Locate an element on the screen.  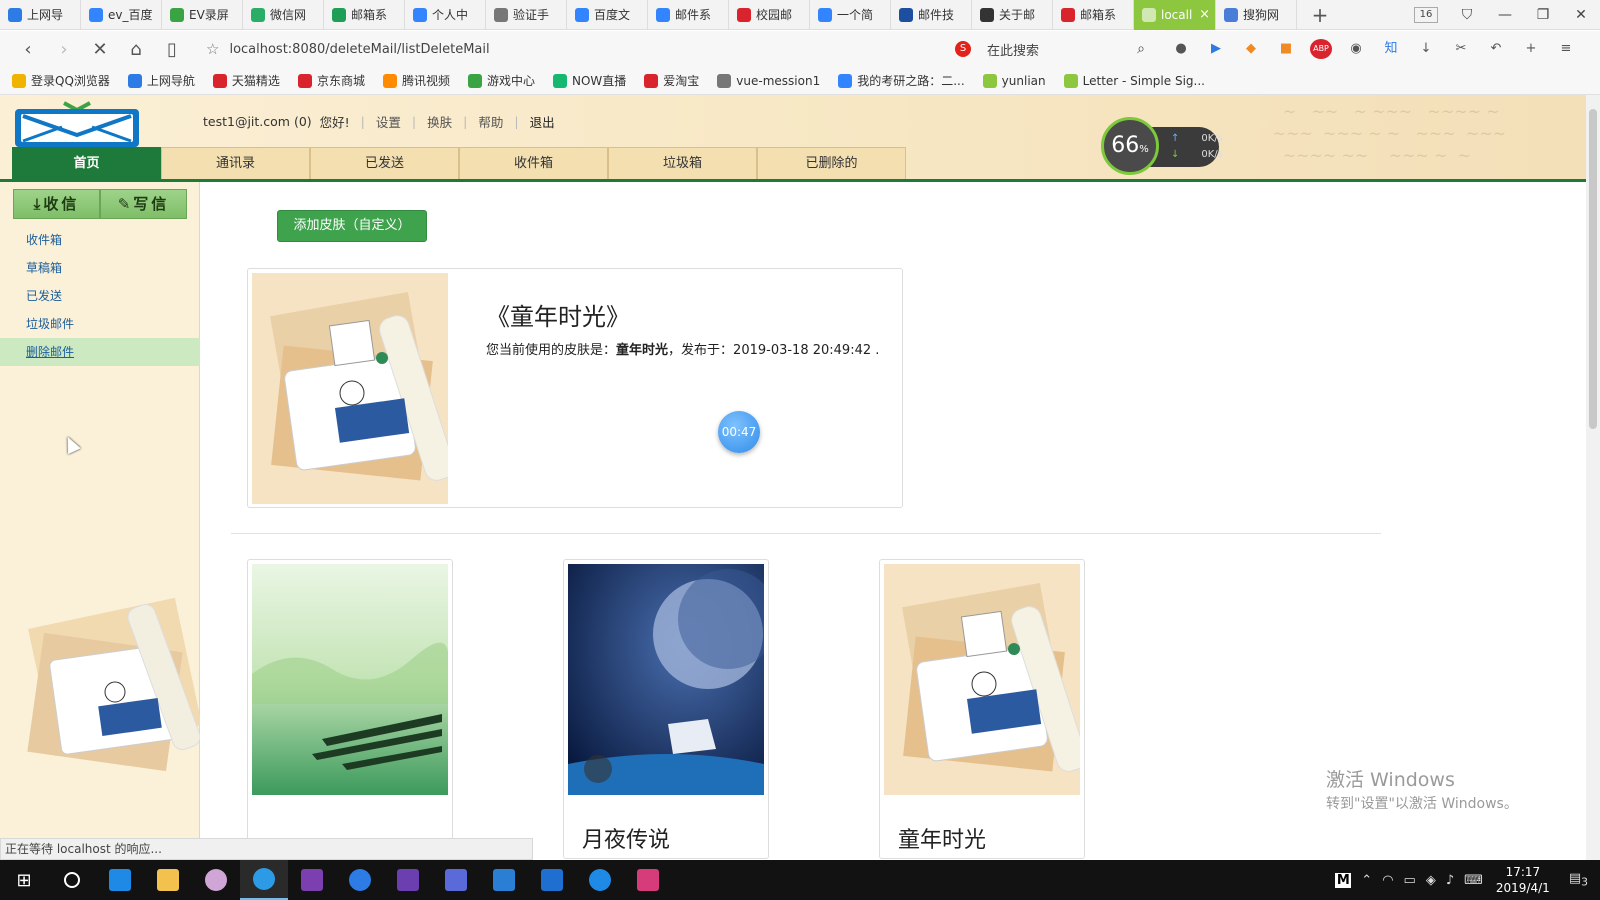
change-skin-link: 换肤 is located at coordinates (439, 121).